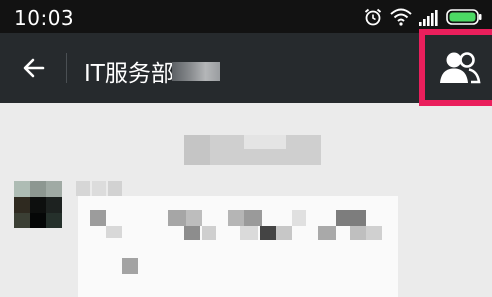  I want to click on back-button, so click(34, 68).